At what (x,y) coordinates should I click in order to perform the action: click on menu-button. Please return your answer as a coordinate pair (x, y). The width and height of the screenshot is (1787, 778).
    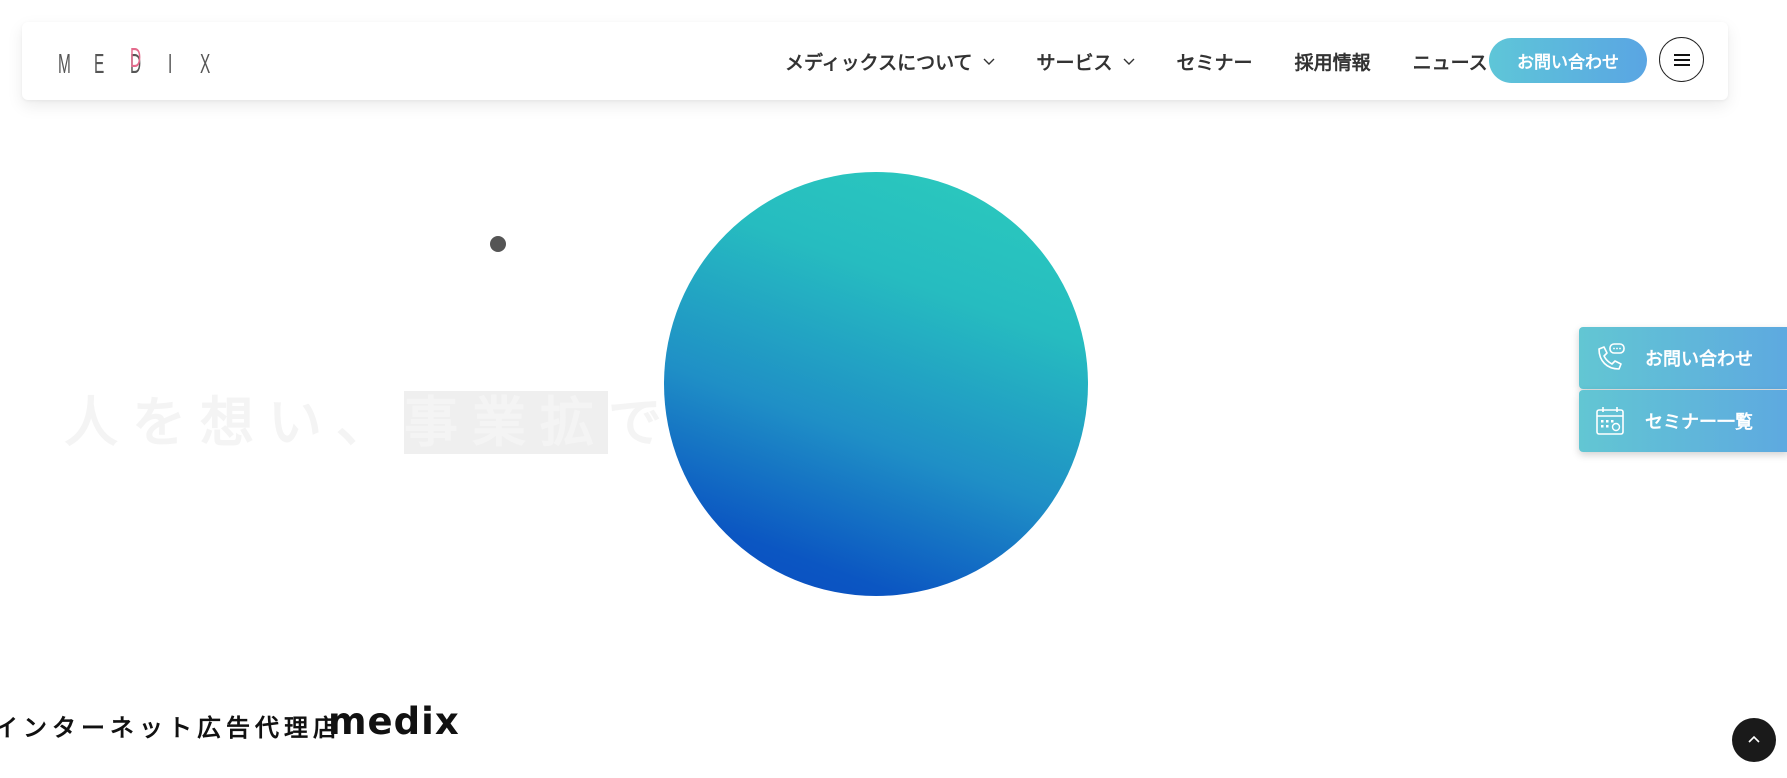
    Looking at the image, I should click on (1681, 59).